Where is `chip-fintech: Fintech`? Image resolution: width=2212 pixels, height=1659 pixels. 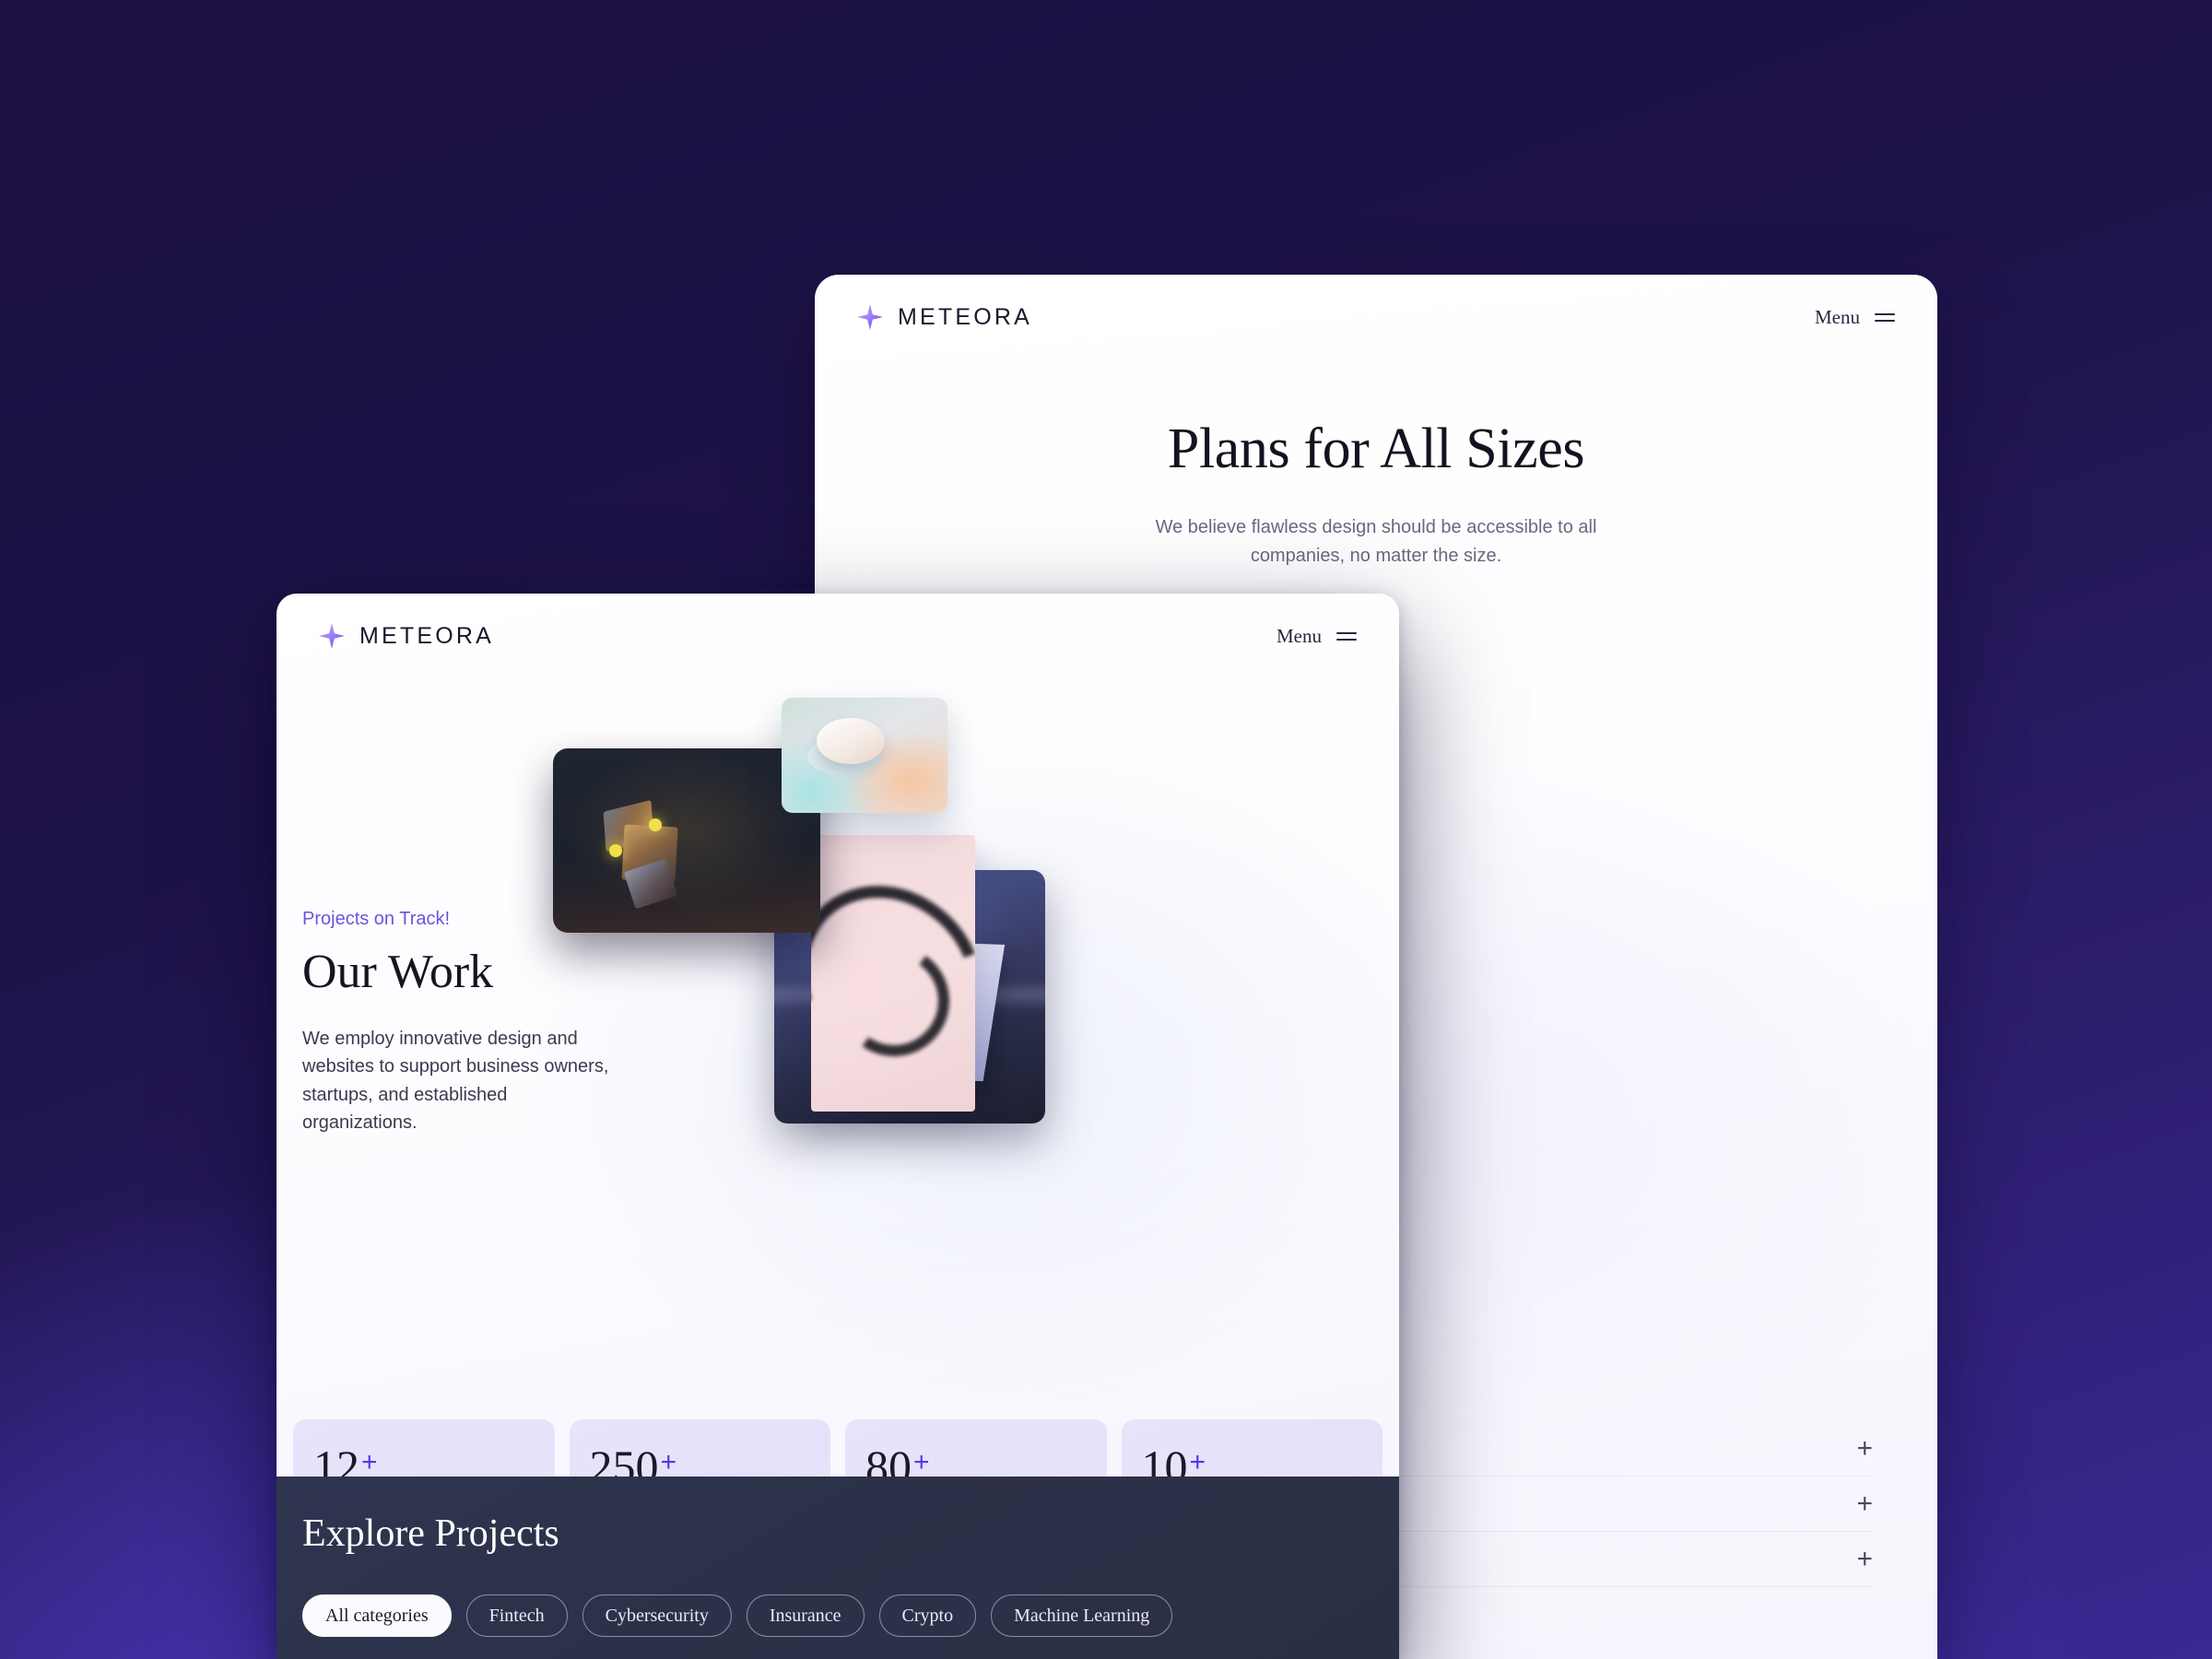 chip-fintech: Fintech is located at coordinates (516, 1615).